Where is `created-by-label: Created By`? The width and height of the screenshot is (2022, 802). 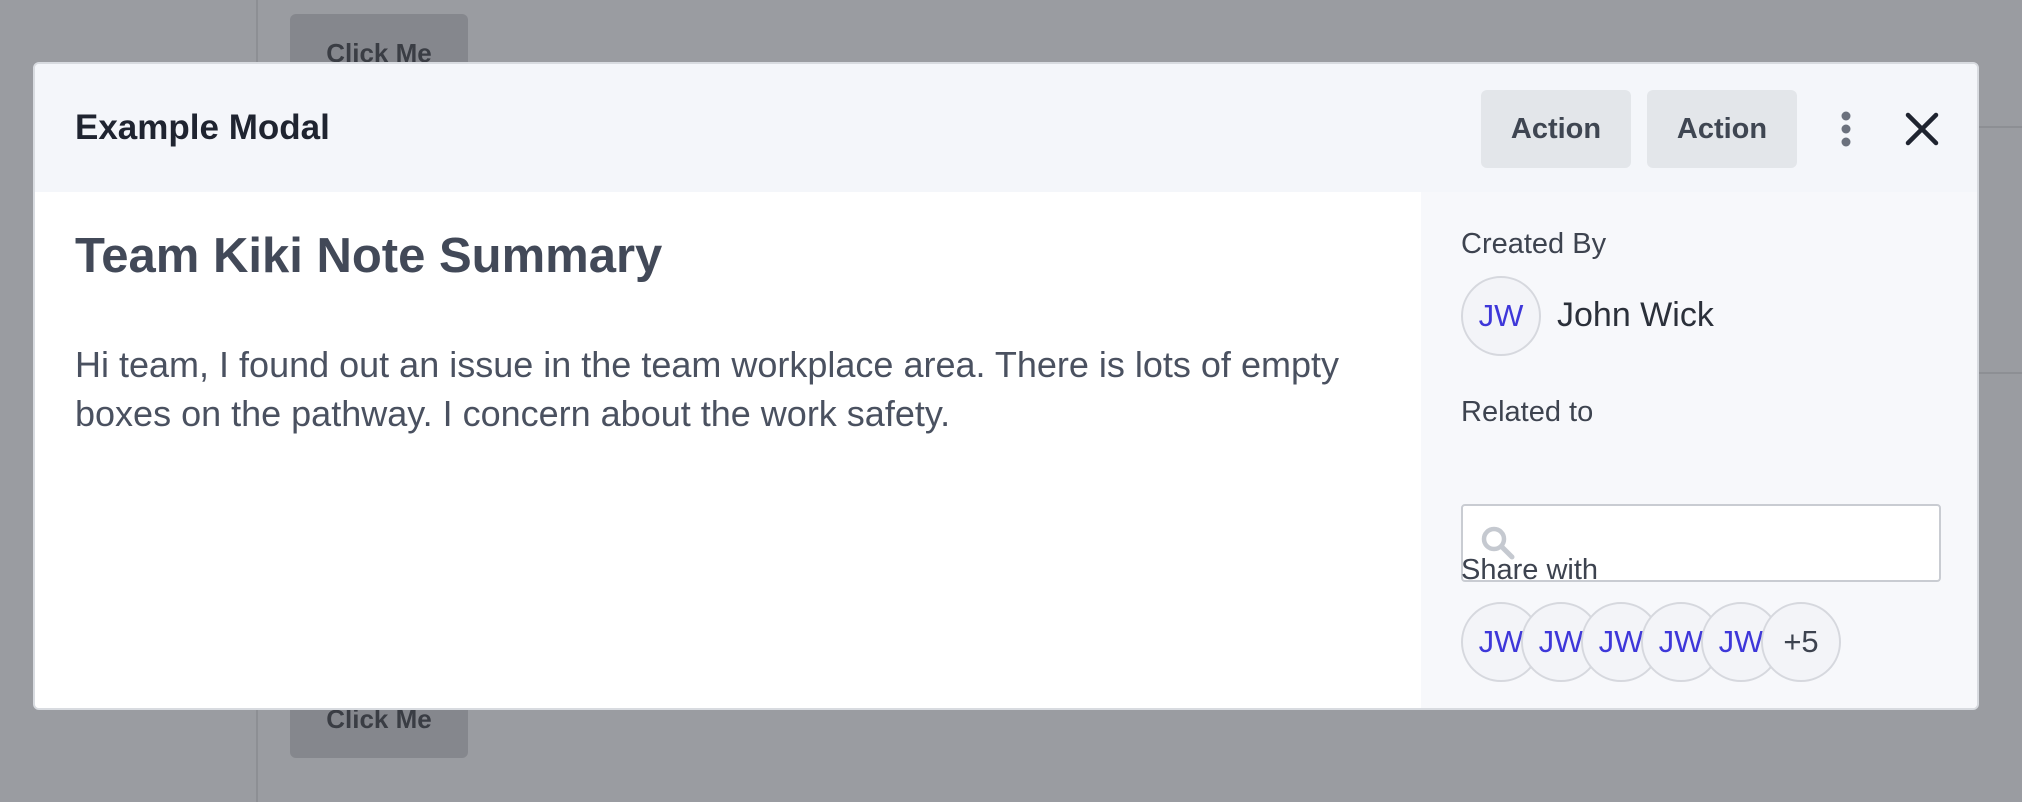
created-by-label: Created By is located at coordinates (1534, 244).